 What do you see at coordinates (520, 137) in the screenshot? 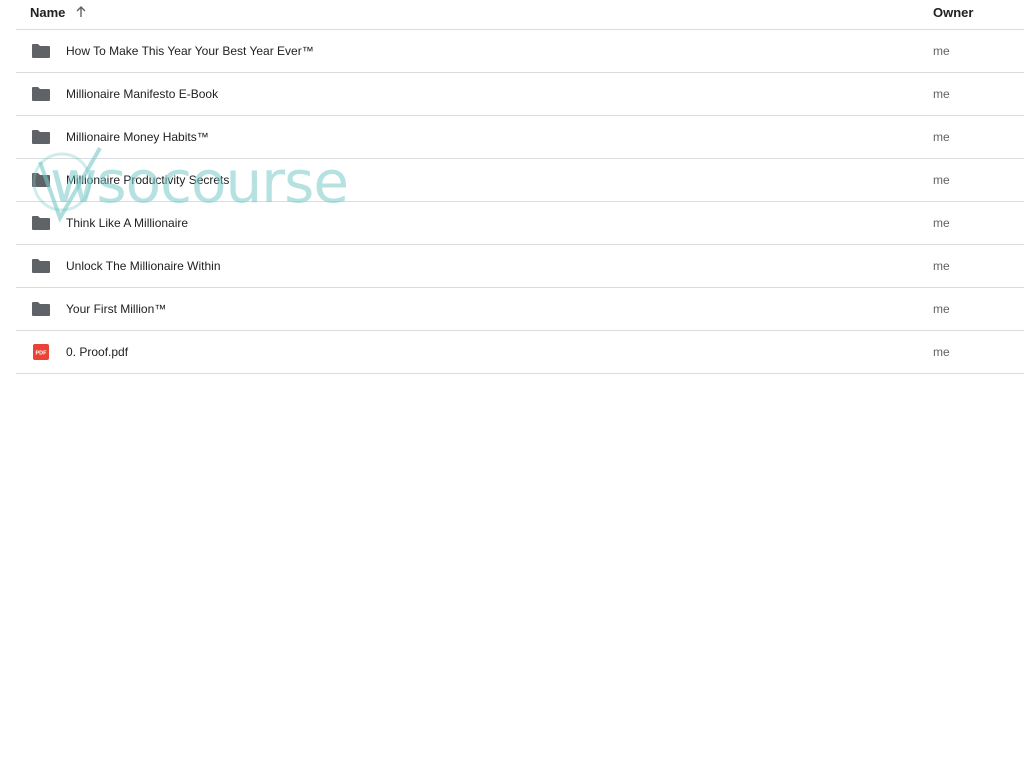
I see `file-row: Millionaire Money Habits™ me` at bounding box center [520, 137].